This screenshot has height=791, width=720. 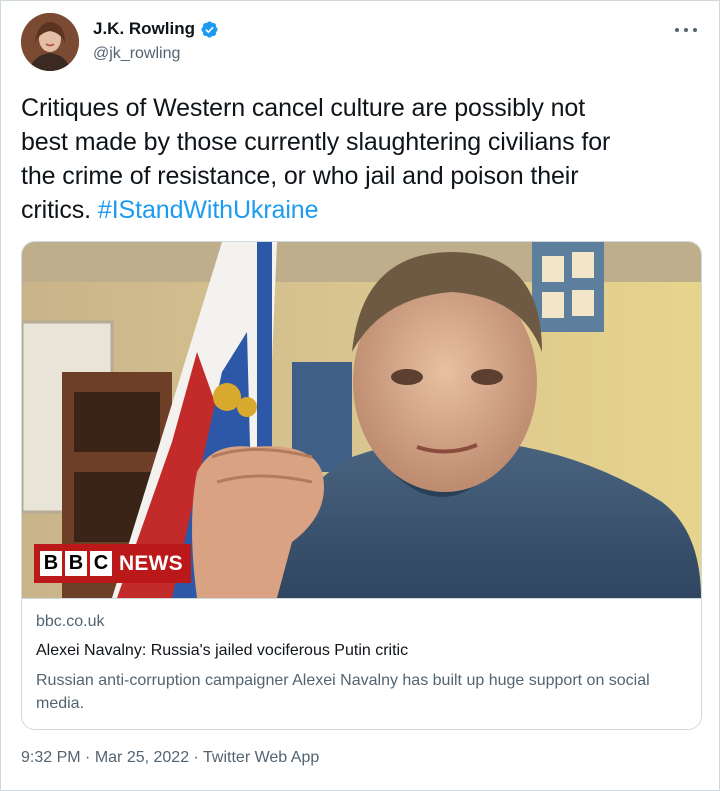 What do you see at coordinates (51, 757) in the screenshot?
I see `tweet-time: 9:32 PM` at bounding box center [51, 757].